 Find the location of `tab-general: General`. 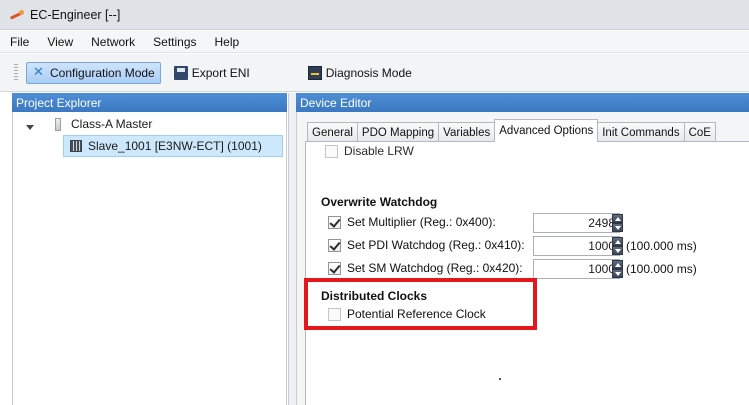

tab-general: General is located at coordinates (332, 132).